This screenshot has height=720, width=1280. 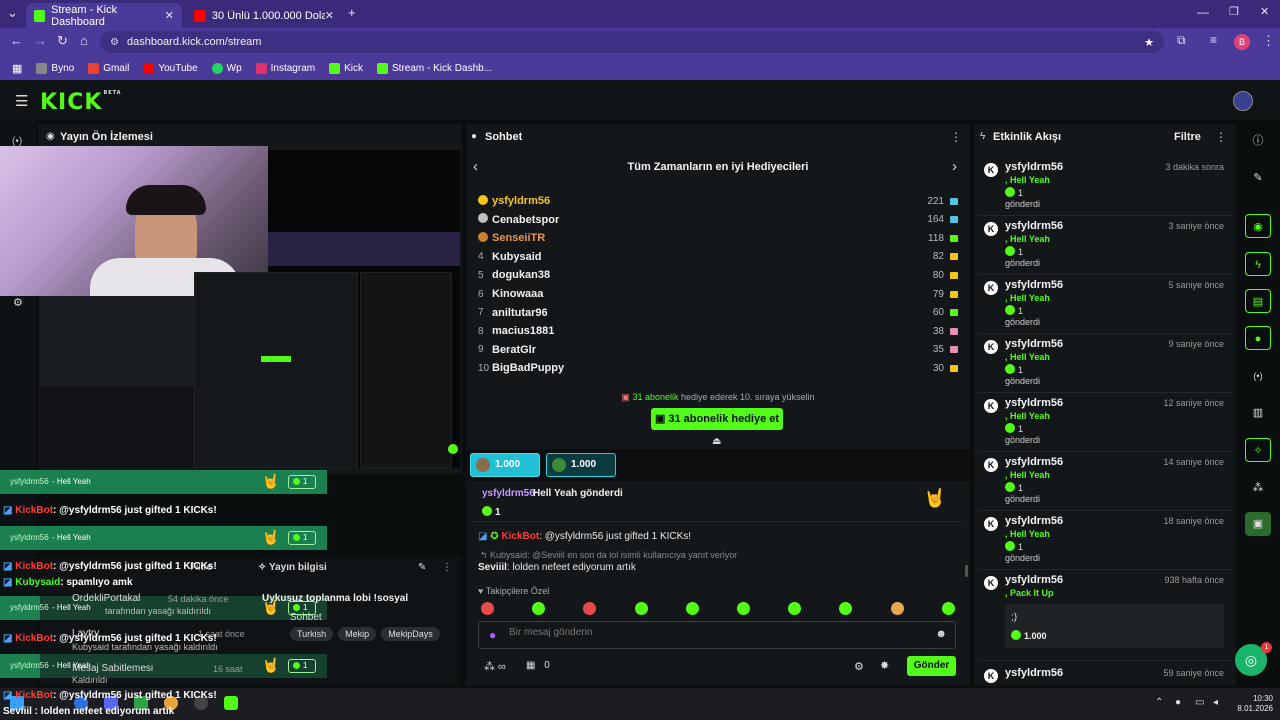 What do you see at coordinates (521, 275) in the screenshot?
I see `leaderboard-username: dogukan38` at bounding box center [521, 275].